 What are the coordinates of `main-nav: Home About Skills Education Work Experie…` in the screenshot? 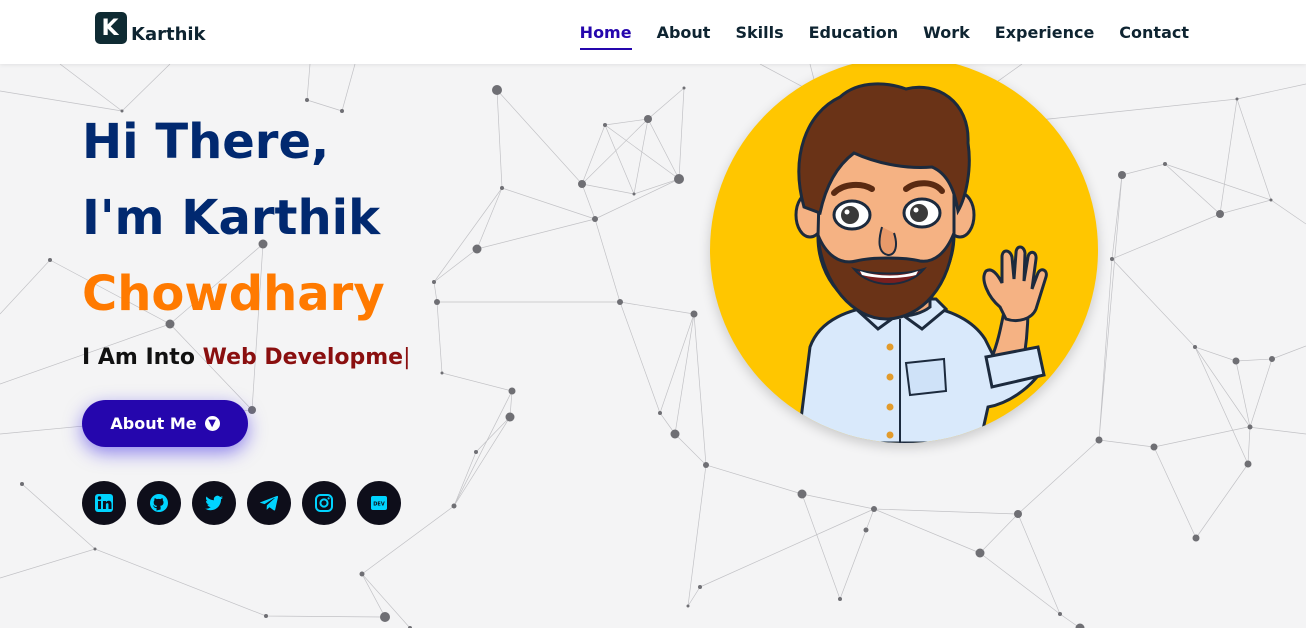 It's located at (884, 32).